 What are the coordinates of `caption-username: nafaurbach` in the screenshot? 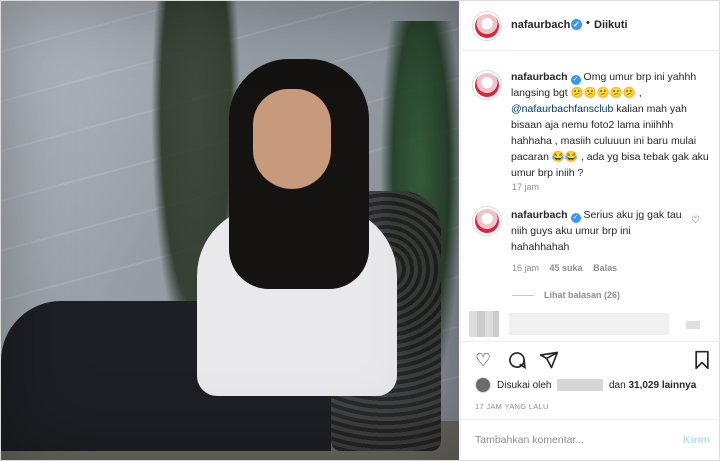 It's located at (539, 77).